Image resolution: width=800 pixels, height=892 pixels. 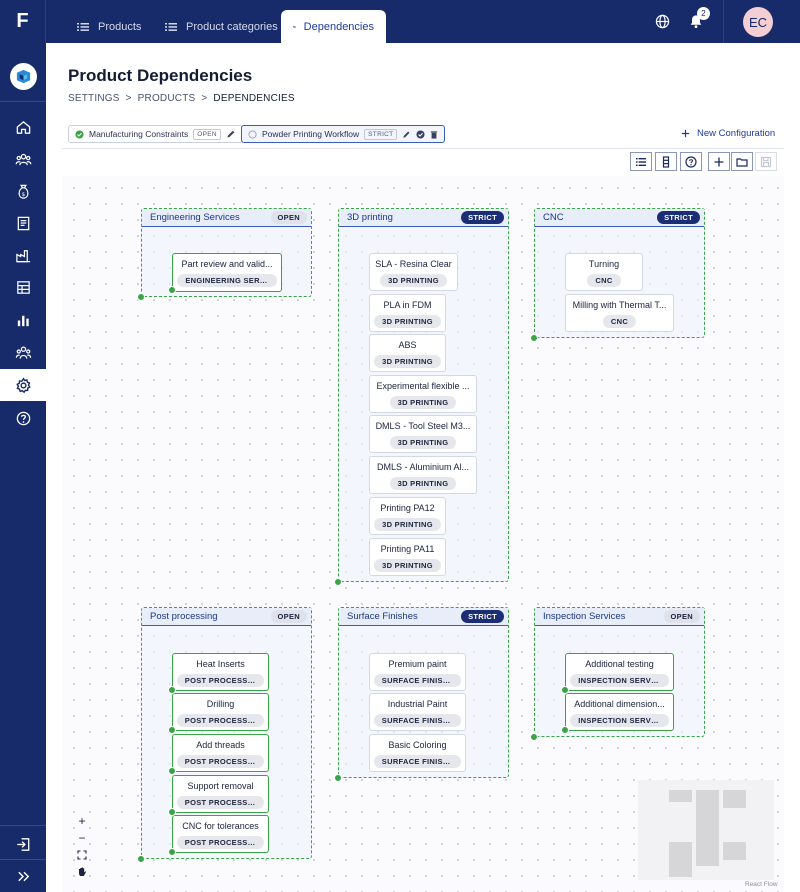 What do you see at coordinates (333, 26) in the screenshot?
I see `tab-dependencies: Dependencies` at bounding box center [333, 26].